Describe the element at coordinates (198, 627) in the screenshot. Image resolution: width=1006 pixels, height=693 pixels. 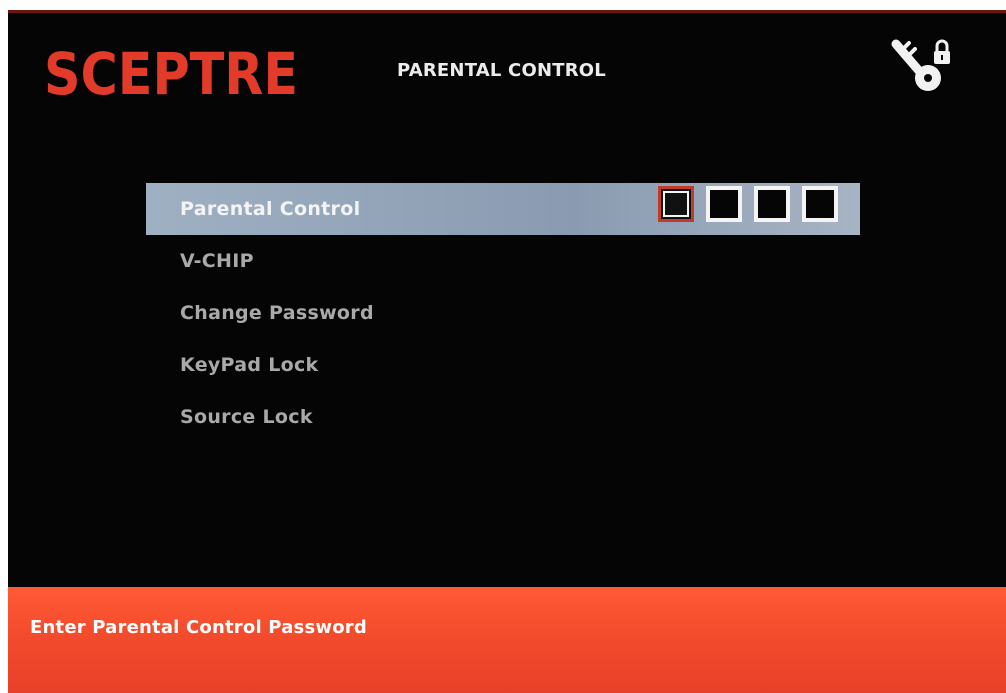
I see `help-text: Enter Parental Control Password` at that location.